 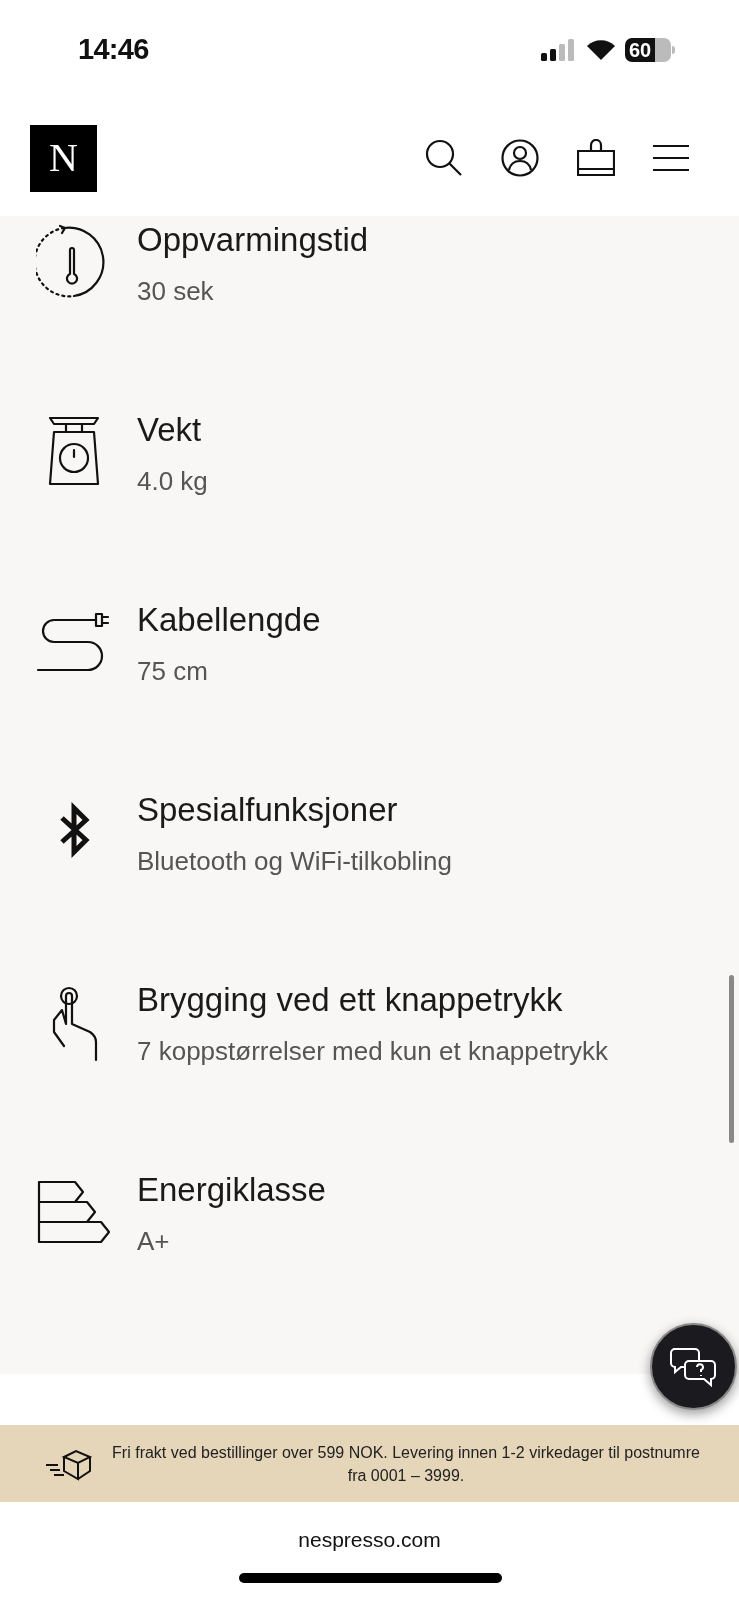 What do you see at coordinates (231, 1190) in the screenshot?
I see `spec-title: Energiklasse` at bounding box center [231, 1190].